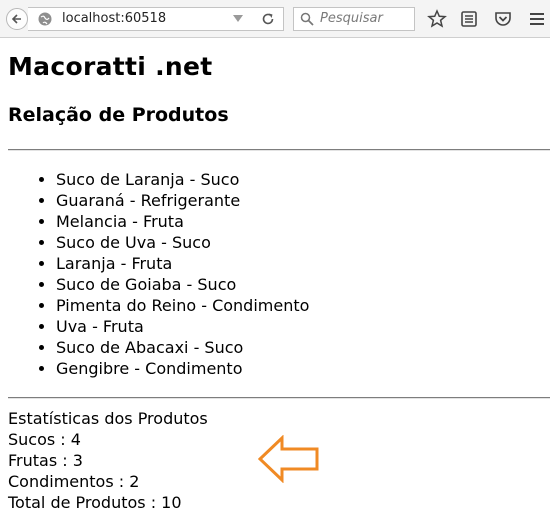 The width and height of the screenshot is (550, 525). I want to click on stats-sucos: Sucos : 4, so click(44, 439).